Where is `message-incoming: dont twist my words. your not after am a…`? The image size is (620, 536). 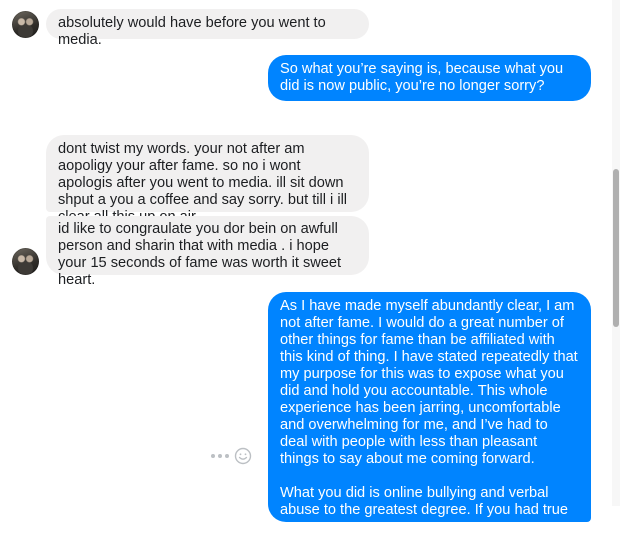 message-incoming: dont twist my words. your not after am a… is located at coordinates (207, 180).